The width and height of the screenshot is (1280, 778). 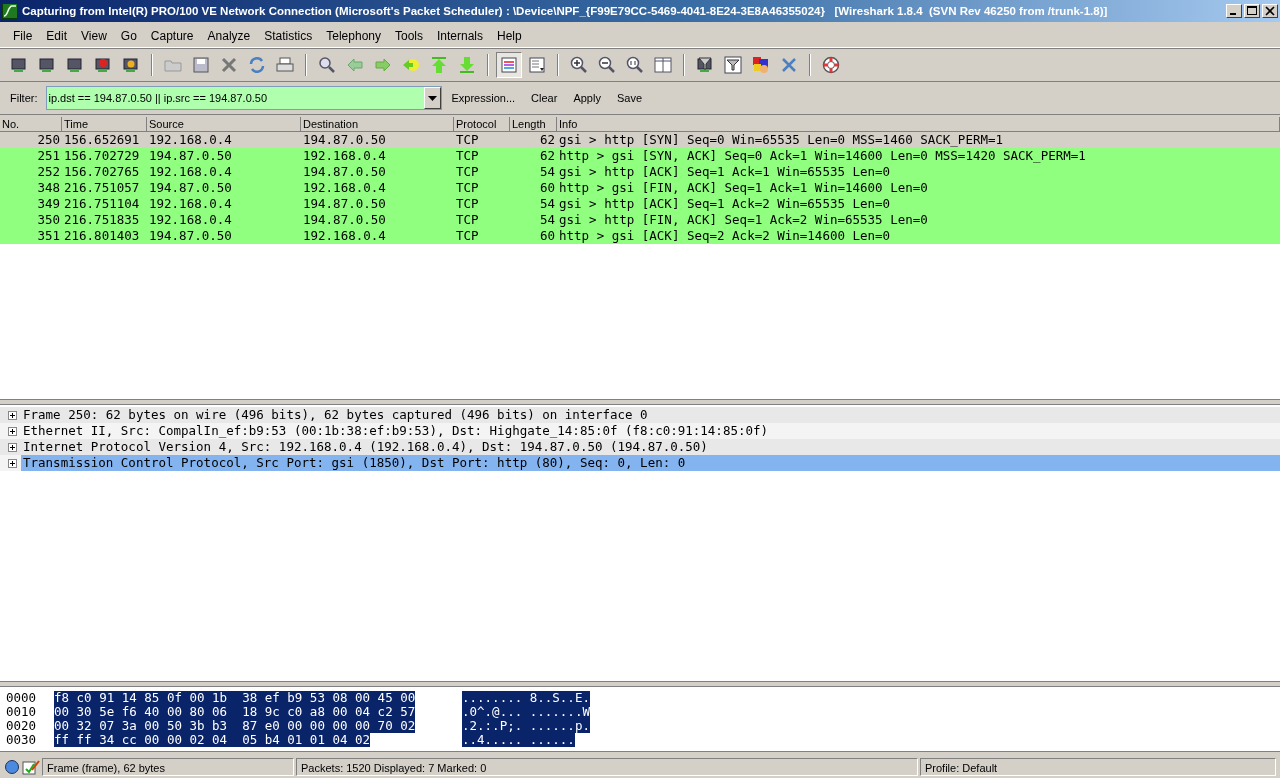 What do you see at coordinates (1233, 14) in the screenshot?
I see `minimize-icon` at bounding box center [1233, 14].